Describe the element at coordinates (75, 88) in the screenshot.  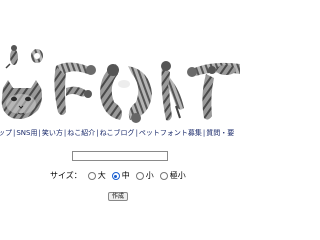
I see `cat-glyph-f` at that location.